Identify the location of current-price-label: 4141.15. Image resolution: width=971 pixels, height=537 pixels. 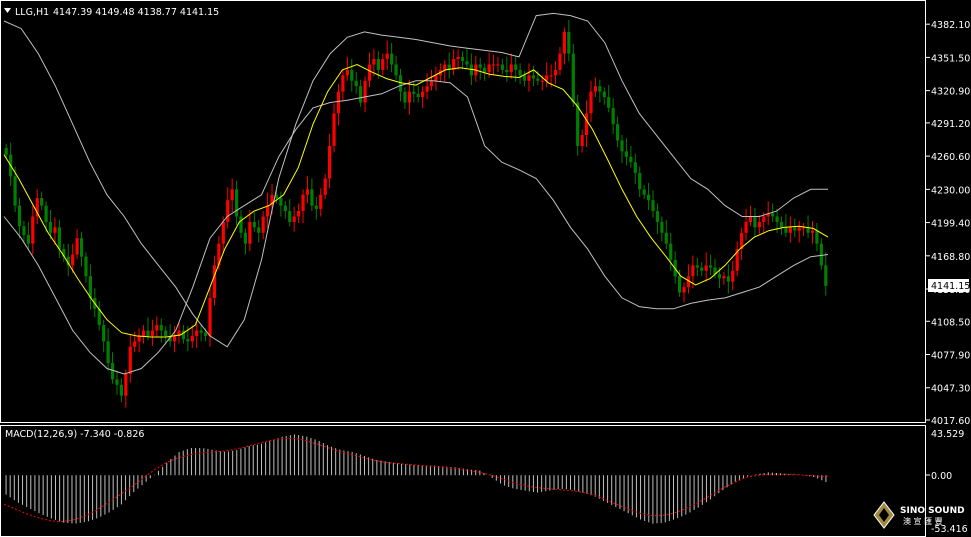
(950, 286).